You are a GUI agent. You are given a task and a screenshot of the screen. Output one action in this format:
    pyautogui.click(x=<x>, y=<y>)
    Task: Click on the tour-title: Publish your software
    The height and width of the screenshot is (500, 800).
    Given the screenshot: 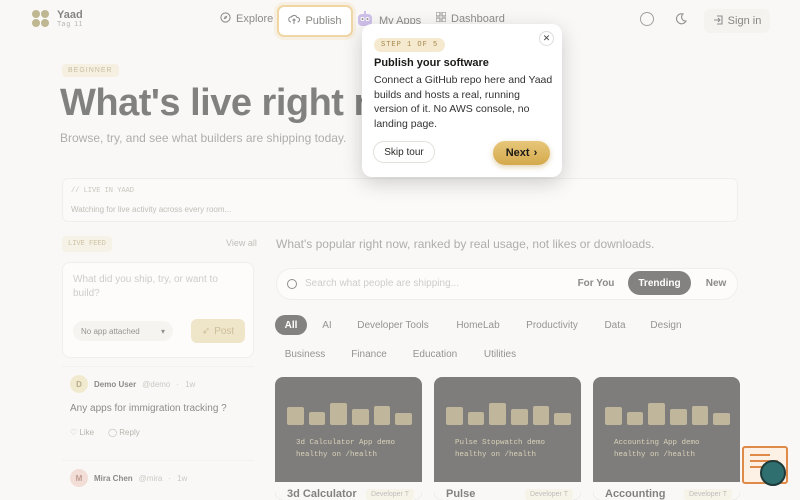 What is the action you would take?
    pyautogui.click(x=431, y=63)
    